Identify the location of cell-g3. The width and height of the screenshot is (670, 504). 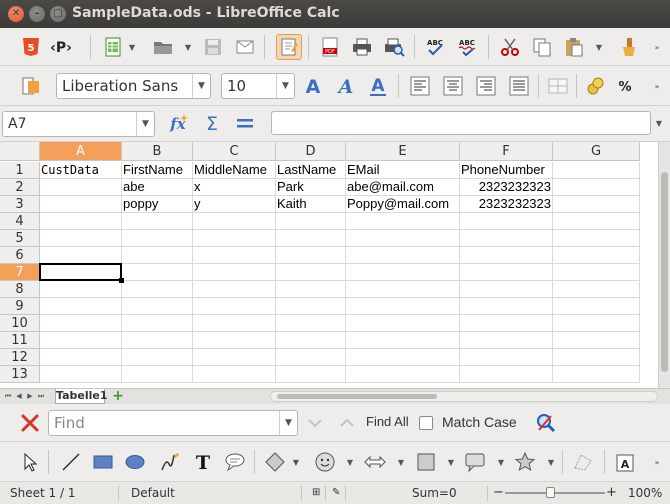
(596, 204).